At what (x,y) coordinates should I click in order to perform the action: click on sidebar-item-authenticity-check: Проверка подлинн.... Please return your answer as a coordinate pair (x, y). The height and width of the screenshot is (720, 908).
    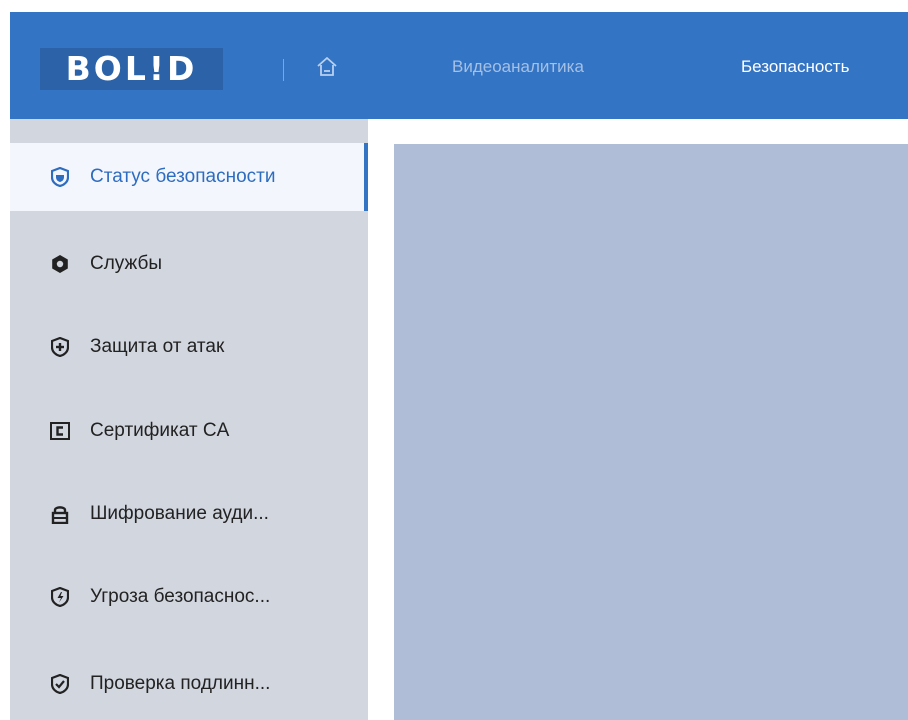
    Looking at the image, I should click on (187, 684).